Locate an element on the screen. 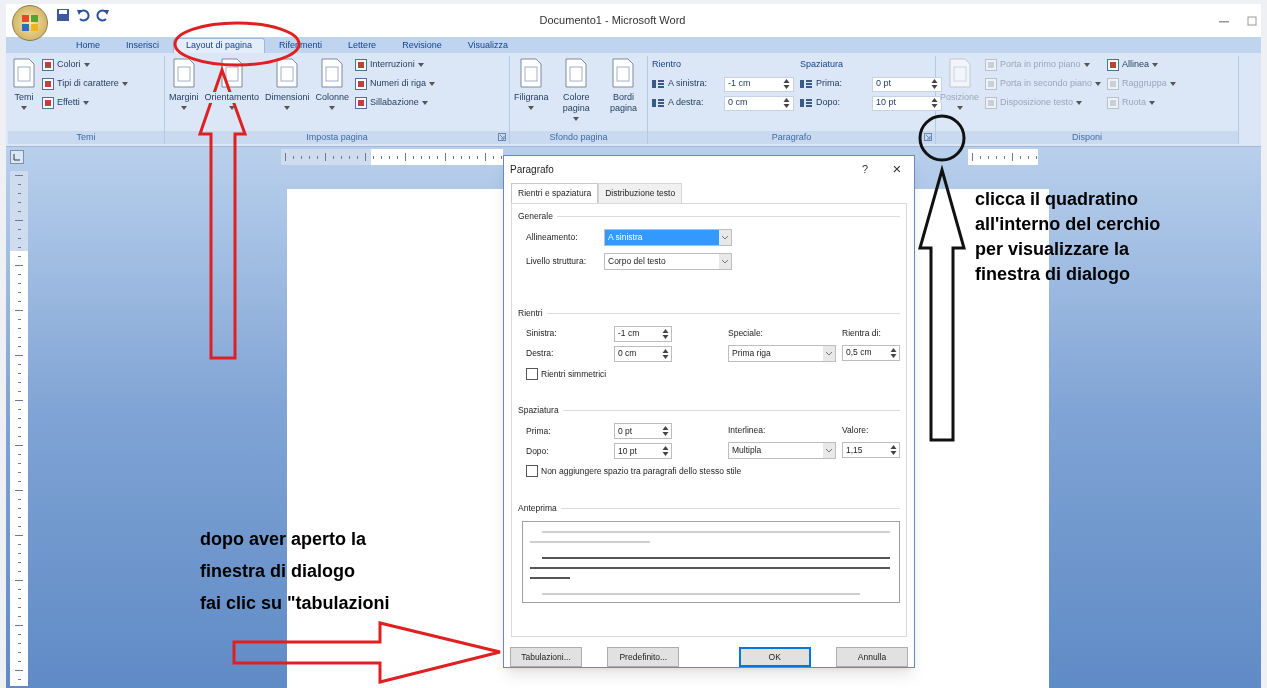 This screenshot has width=1267, height=688. save-icon is located at coordinates (63, 15).